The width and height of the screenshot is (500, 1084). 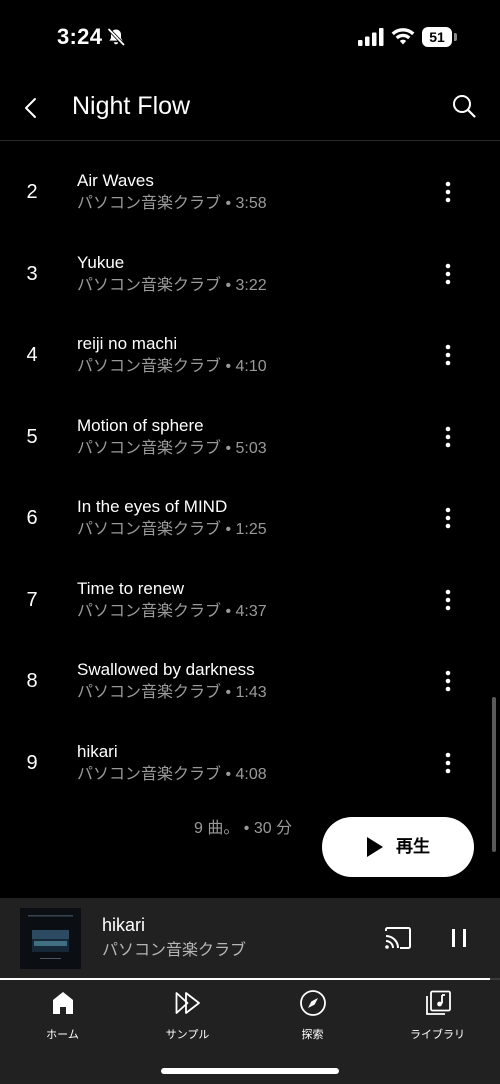 What do you see at coordinates (312, 1035) in the screenshot?
I see `nav-label: 探索` at bounding box center [312, 1035].